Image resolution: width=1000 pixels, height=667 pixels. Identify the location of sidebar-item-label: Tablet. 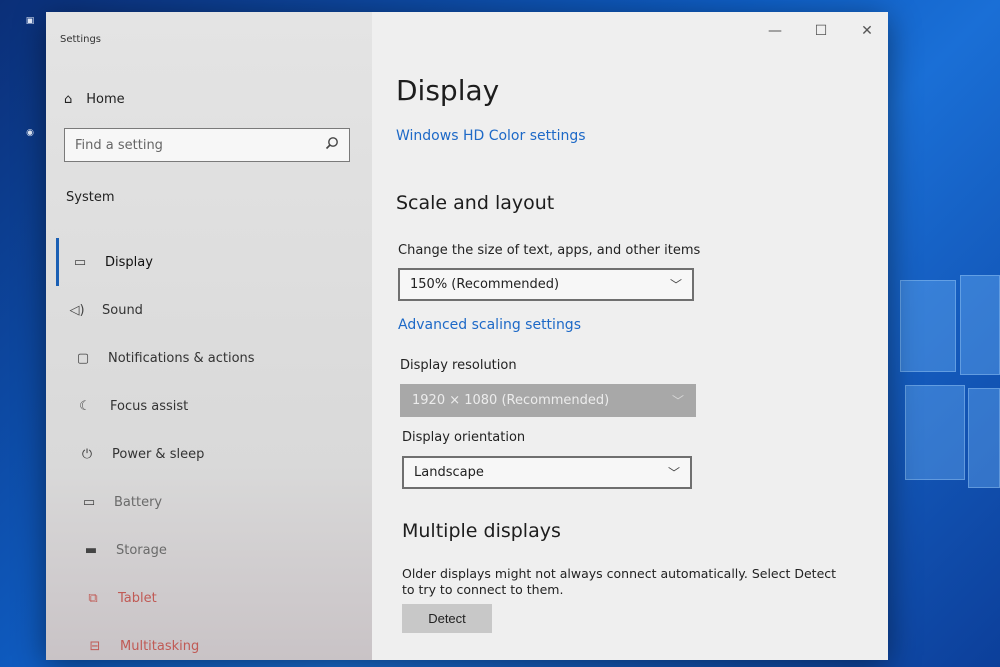
(137, 598).